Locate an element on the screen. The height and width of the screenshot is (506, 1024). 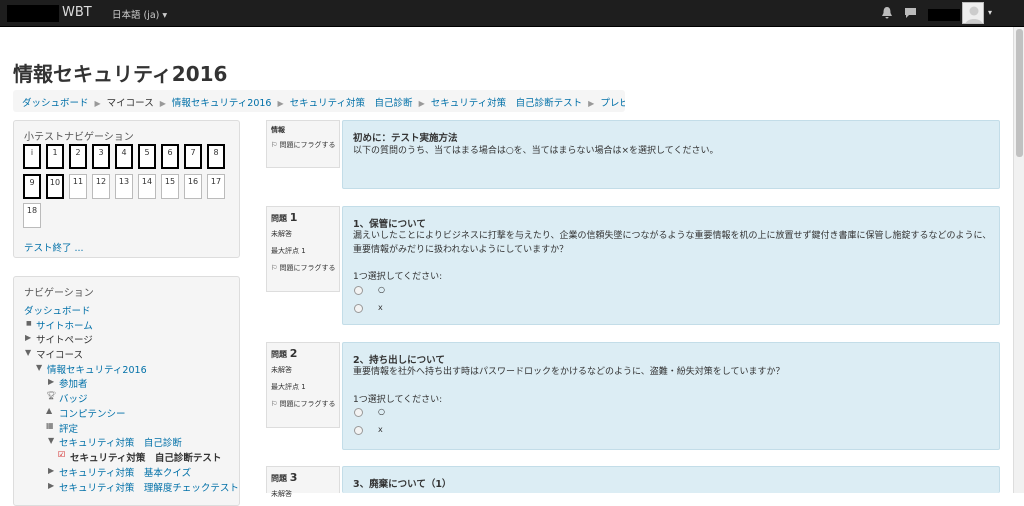
quiz-nav-button: 1 is located at coordinates (55, 156).